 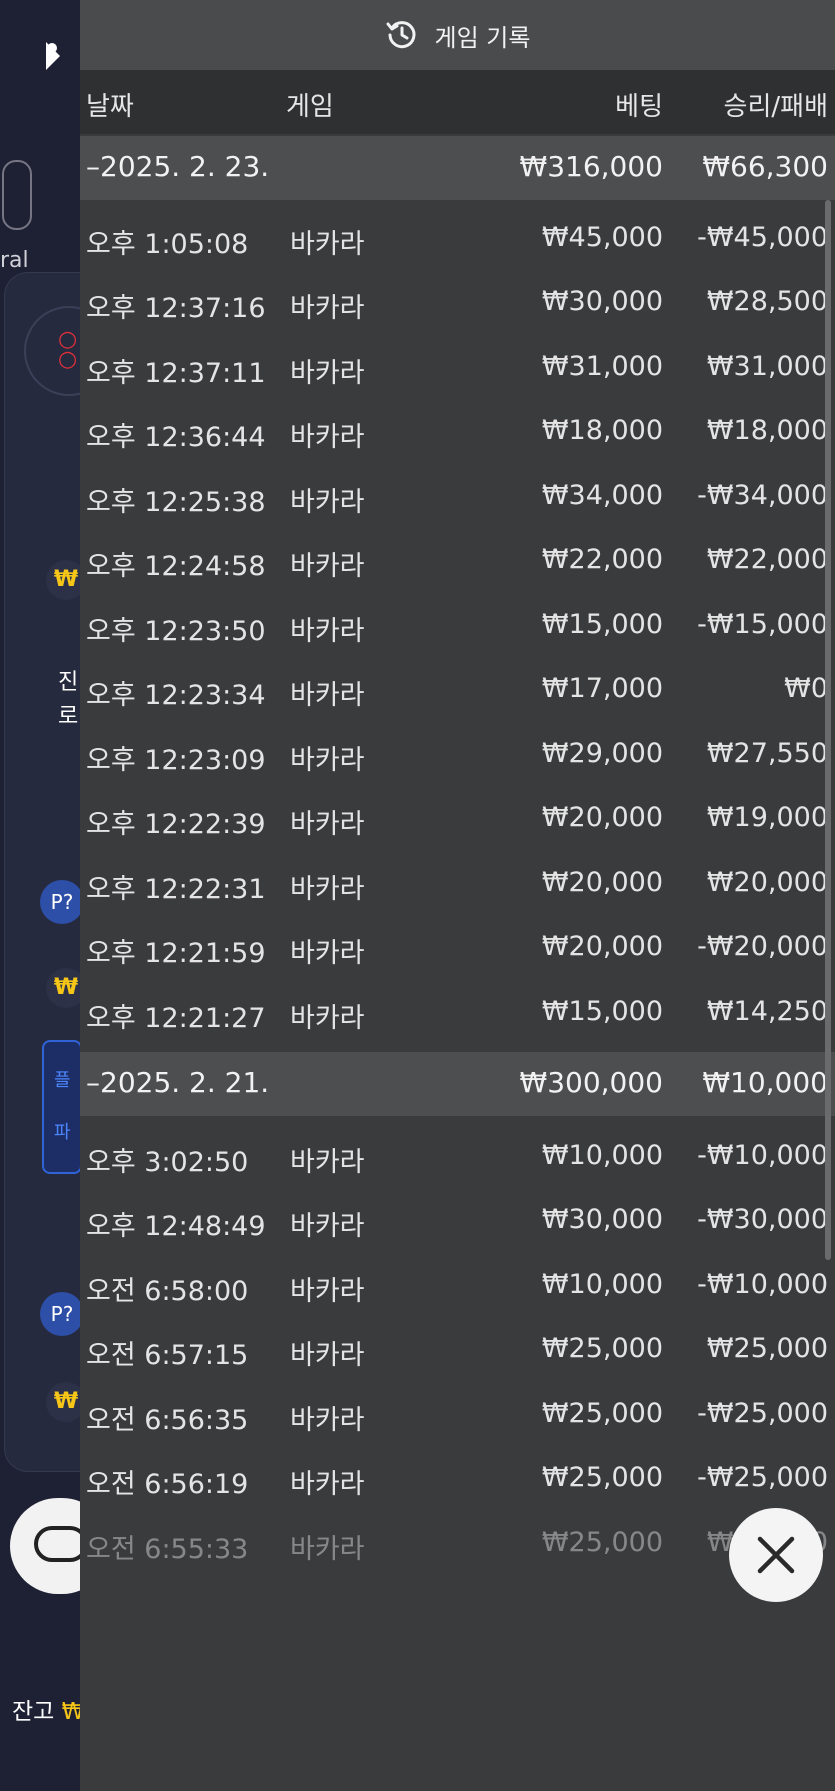 What do you see at coordinates (457, 1543) in the screenshot?
I see `history-row: 오전 6:55:33바카라₩25,000₩25,000` at bounding box center [457, 1543].